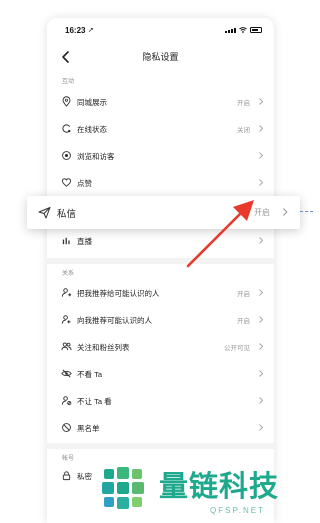 The width and height of the screenshot is (320, 523). Describe the element at coordinates (163, 212) in the screenshot. I see `row-private-message-highlighted: 私信 开启` at that location.